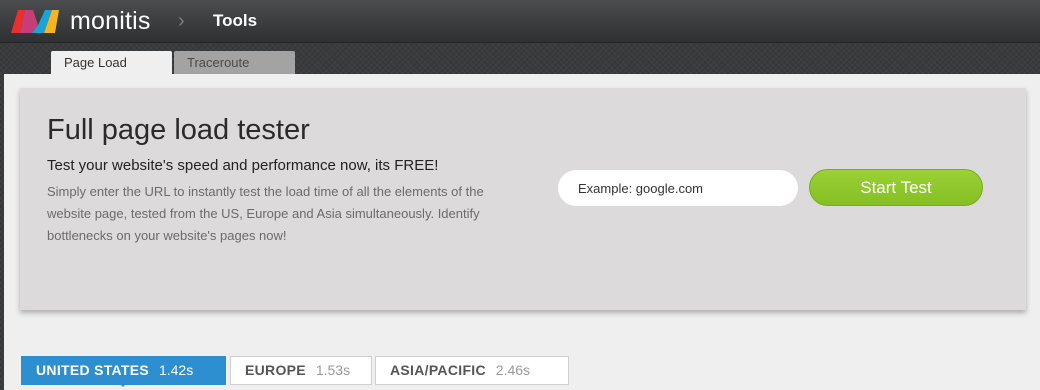 This screenshot has height=390, width=1040. I want to click on region-tab-europe: EUROPE 1.53s, so click(301, 370).